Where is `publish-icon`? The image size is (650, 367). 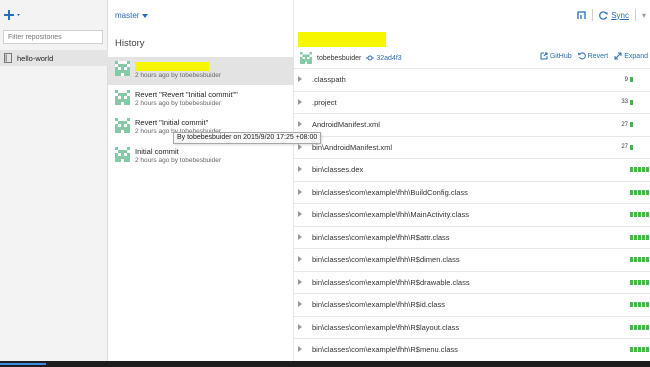
publish-icon is located at coordinates (581, 15).